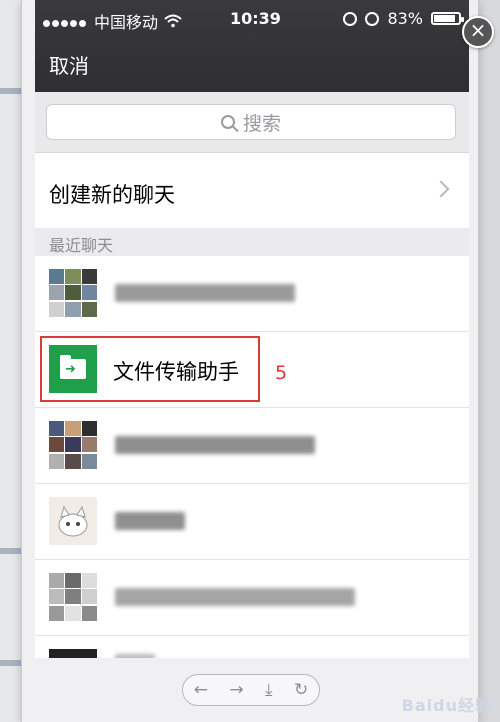 Image resolution: width=500 pixels, height=722 pixels. I want to click on recent-chats-header-label: 最近聊天, so click(81, 245).